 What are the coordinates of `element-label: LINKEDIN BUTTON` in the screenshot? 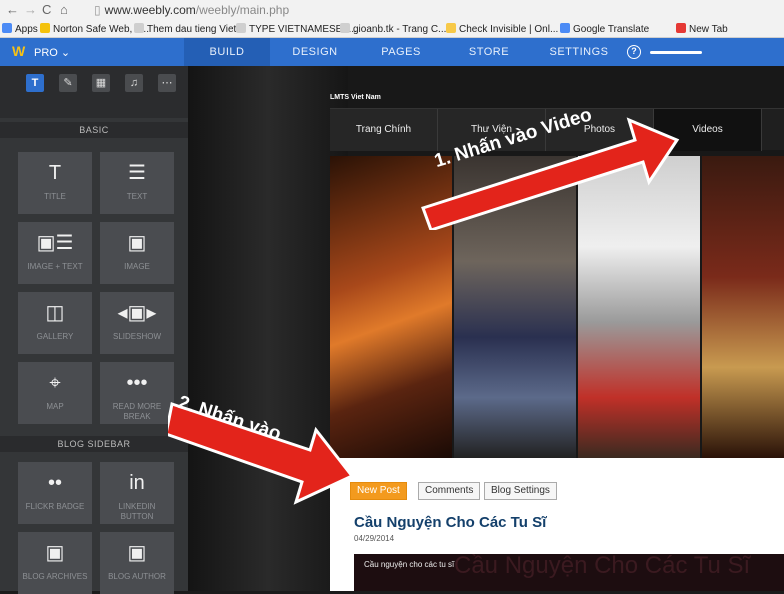 It's located at (137, 511).